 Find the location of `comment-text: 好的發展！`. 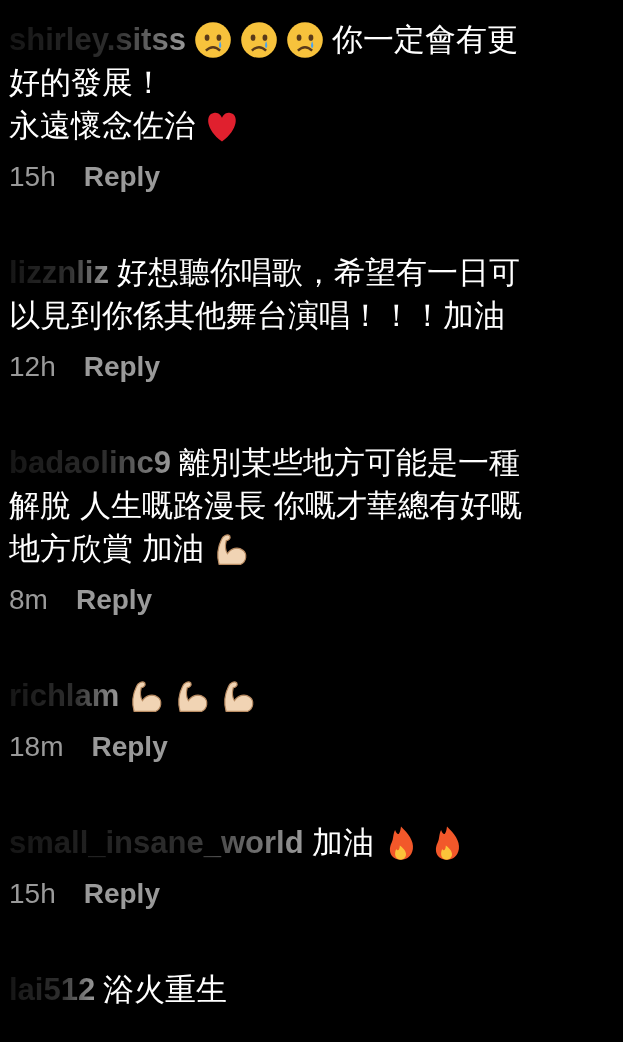

comment-text: 好的發展！ is located at coordinates (86, 82).